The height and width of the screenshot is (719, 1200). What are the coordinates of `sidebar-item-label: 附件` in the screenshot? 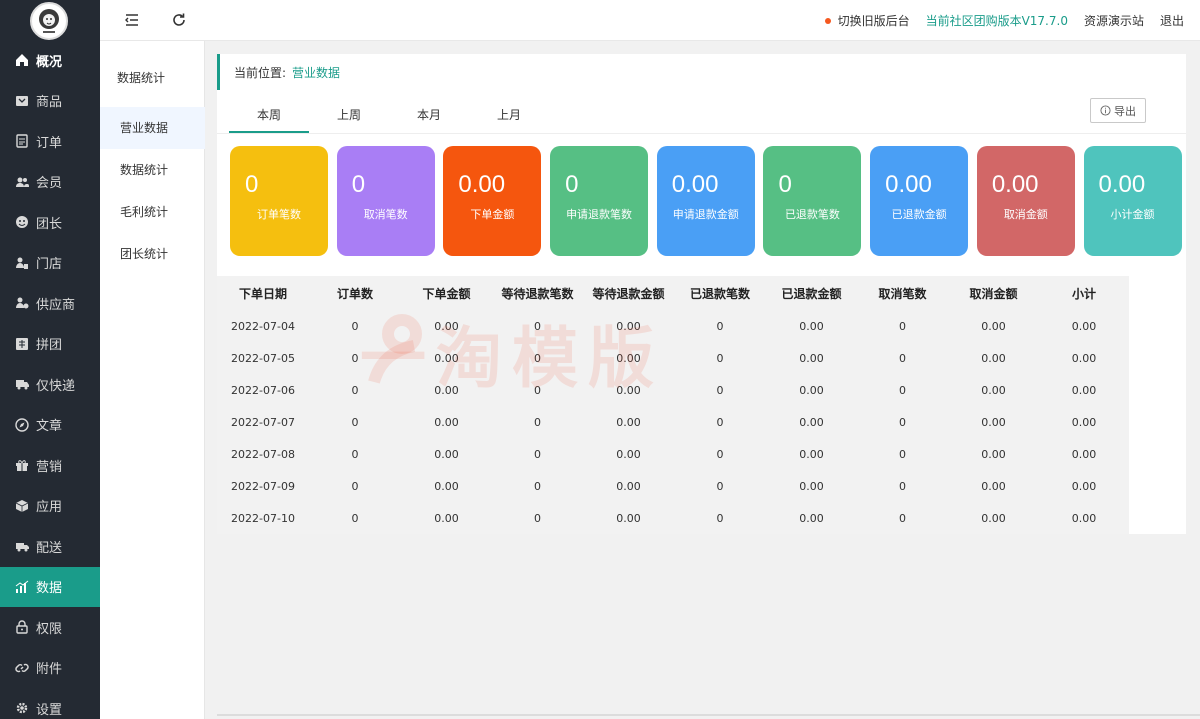 It's located at (49, 670).